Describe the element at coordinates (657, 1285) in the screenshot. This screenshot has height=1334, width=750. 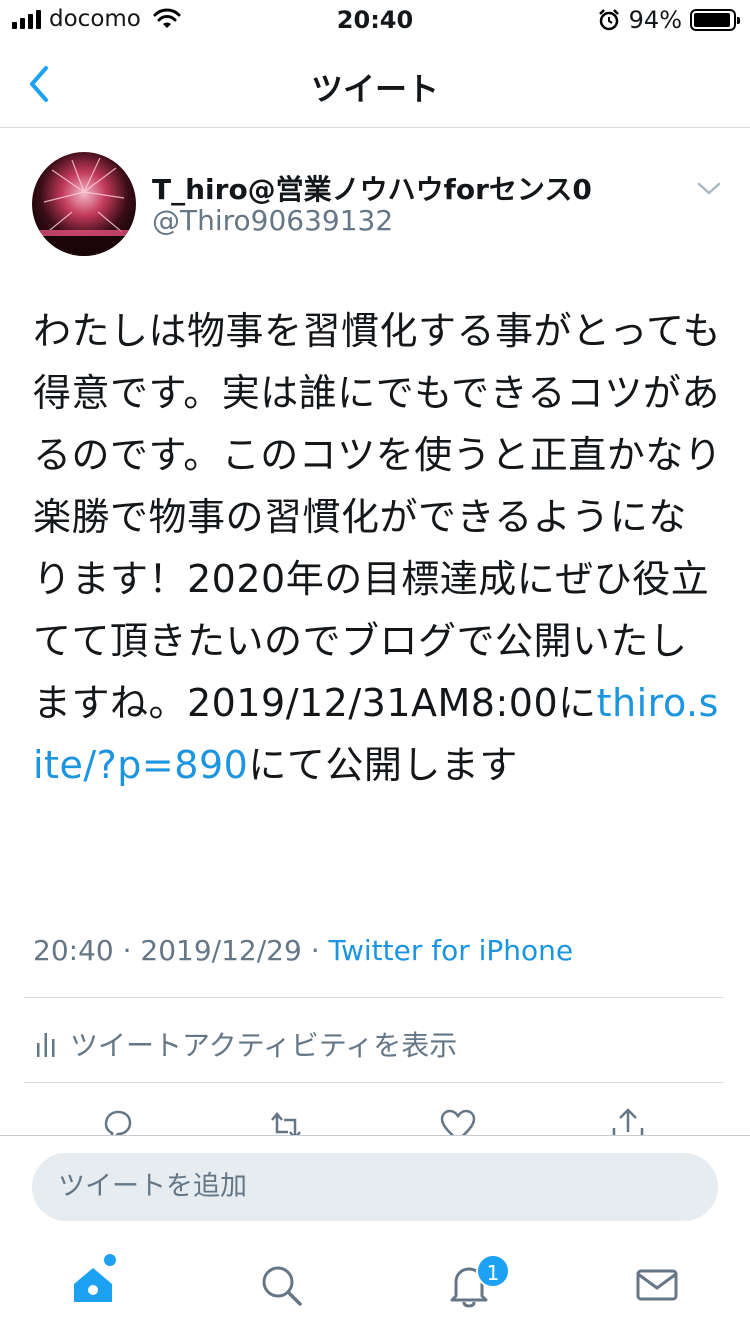
I see `messages-envelope-icon` at that location.